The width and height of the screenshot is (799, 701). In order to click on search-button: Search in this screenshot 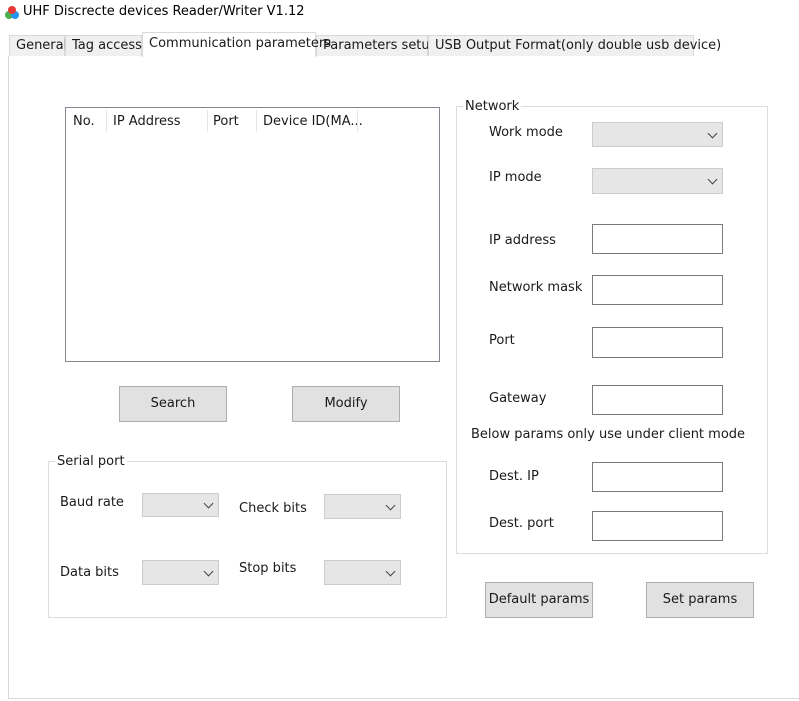, I will do `click(173, 404)`.